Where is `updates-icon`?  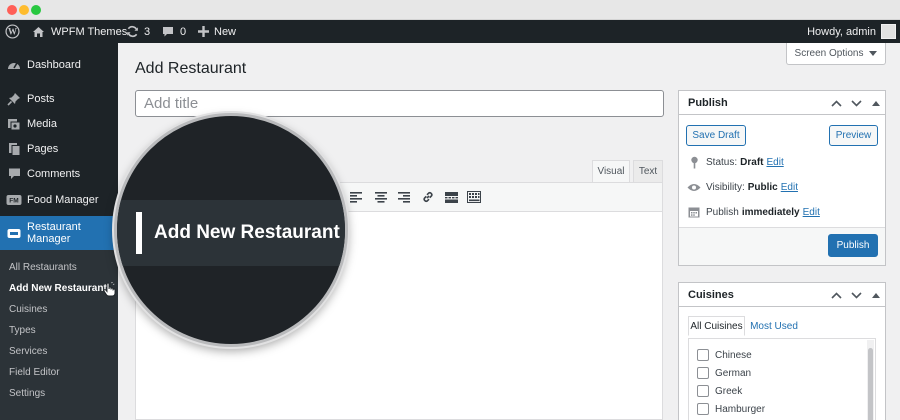 updates-icon is located at coordinates (132, 31).